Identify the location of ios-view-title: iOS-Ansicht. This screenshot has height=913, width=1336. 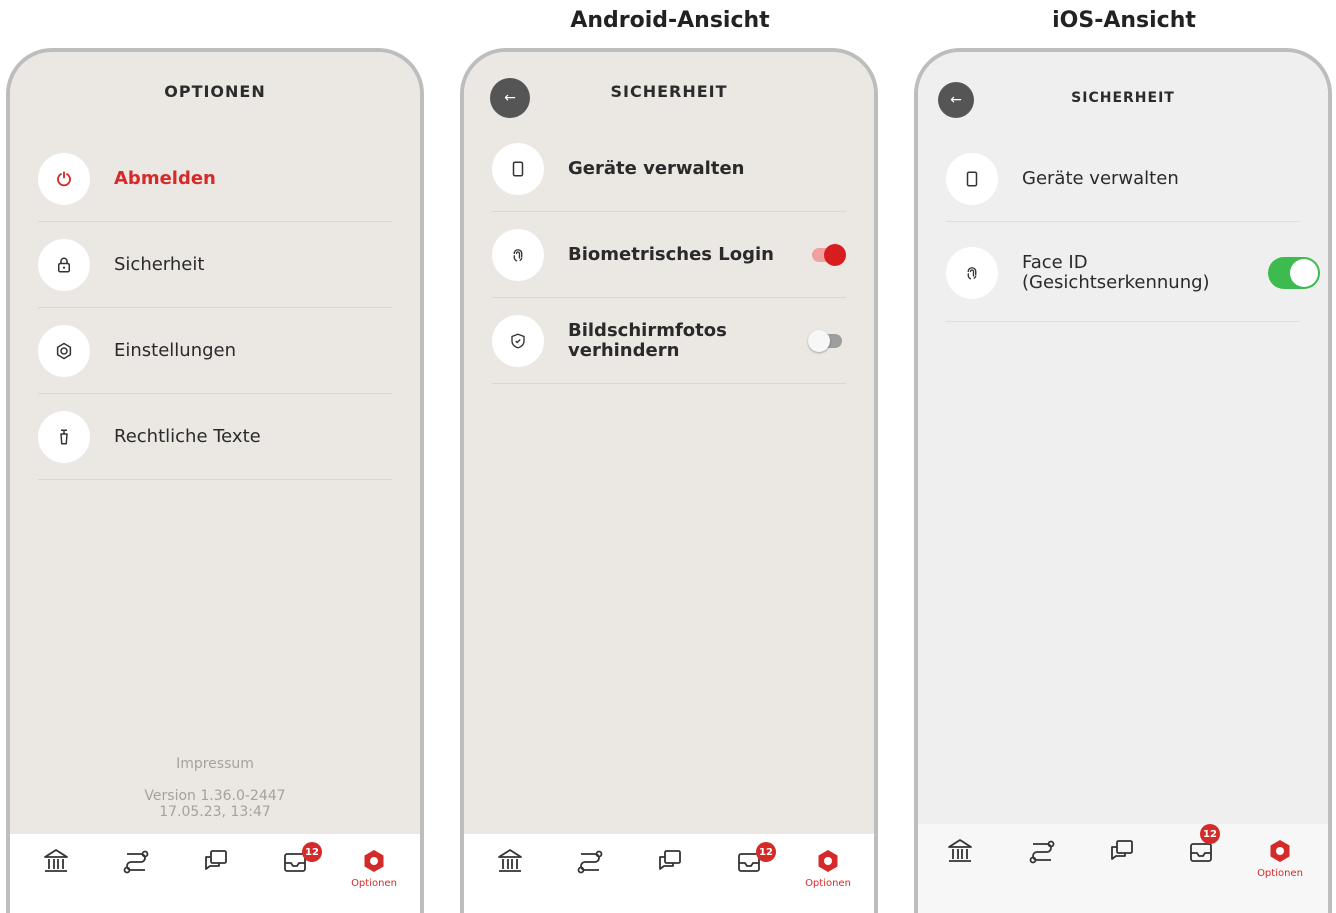
(1124, 20).